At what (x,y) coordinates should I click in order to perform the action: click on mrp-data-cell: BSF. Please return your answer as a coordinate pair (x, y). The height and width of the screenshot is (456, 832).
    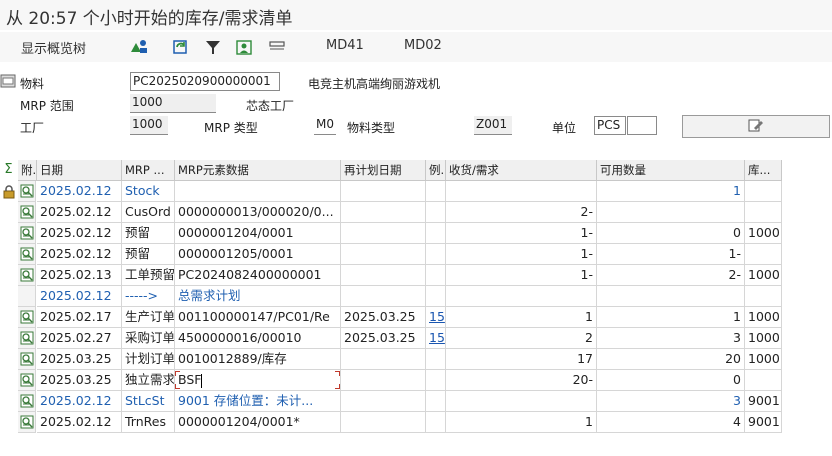
    Looking at the image, I should click on (258, 380).